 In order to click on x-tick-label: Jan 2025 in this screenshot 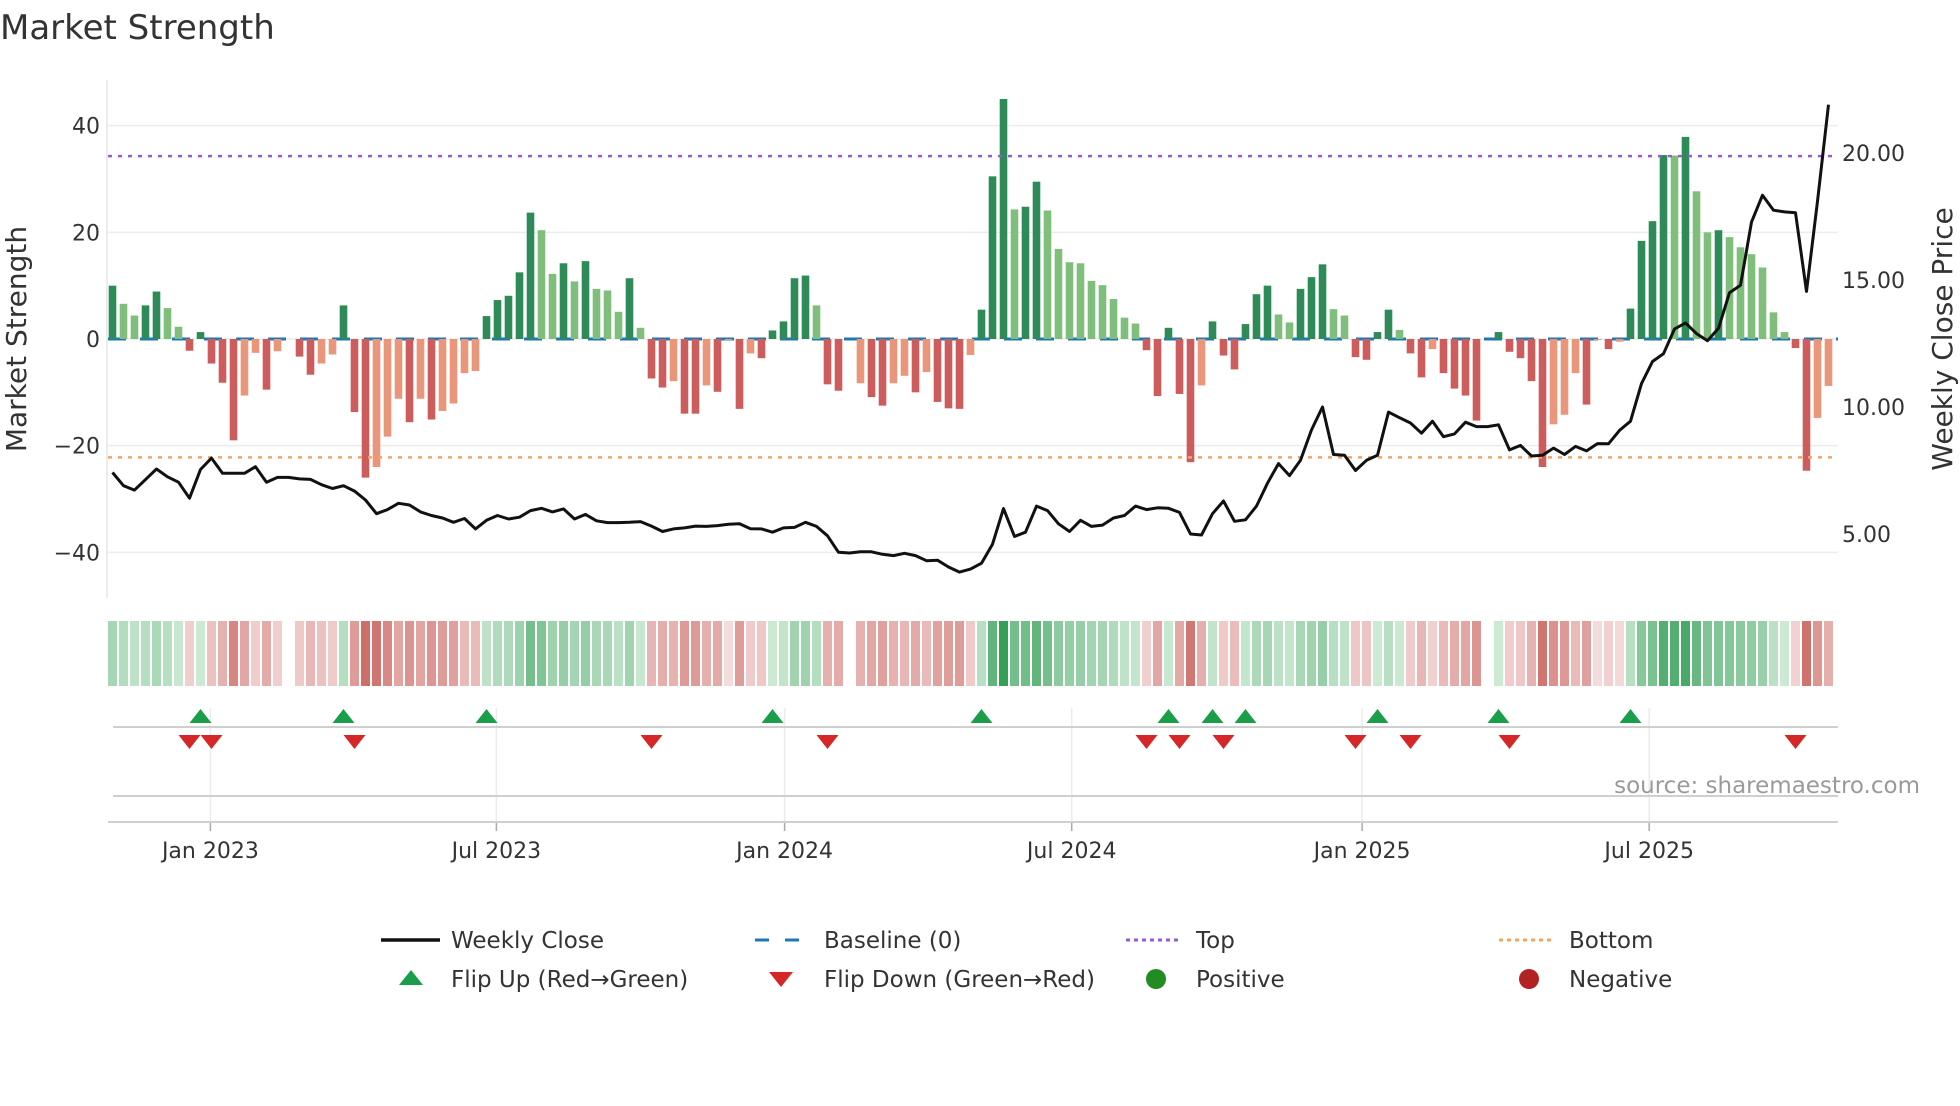, I will do `click(1361, 851)`.